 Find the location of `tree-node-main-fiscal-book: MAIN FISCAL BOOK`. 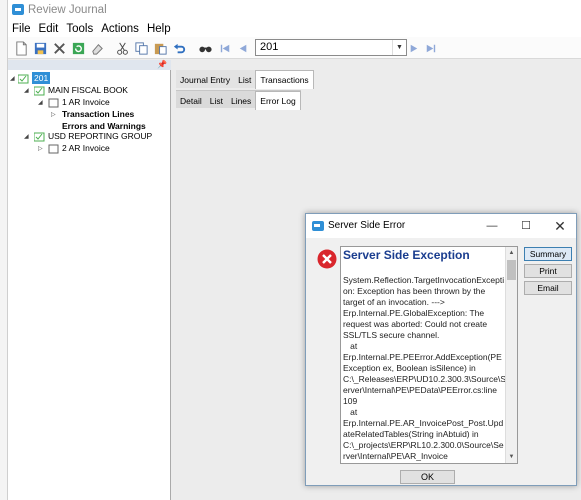

tree-node-main-fiscal-book: MAIN FISCAL BOOK is located at coordinates (88, 90).